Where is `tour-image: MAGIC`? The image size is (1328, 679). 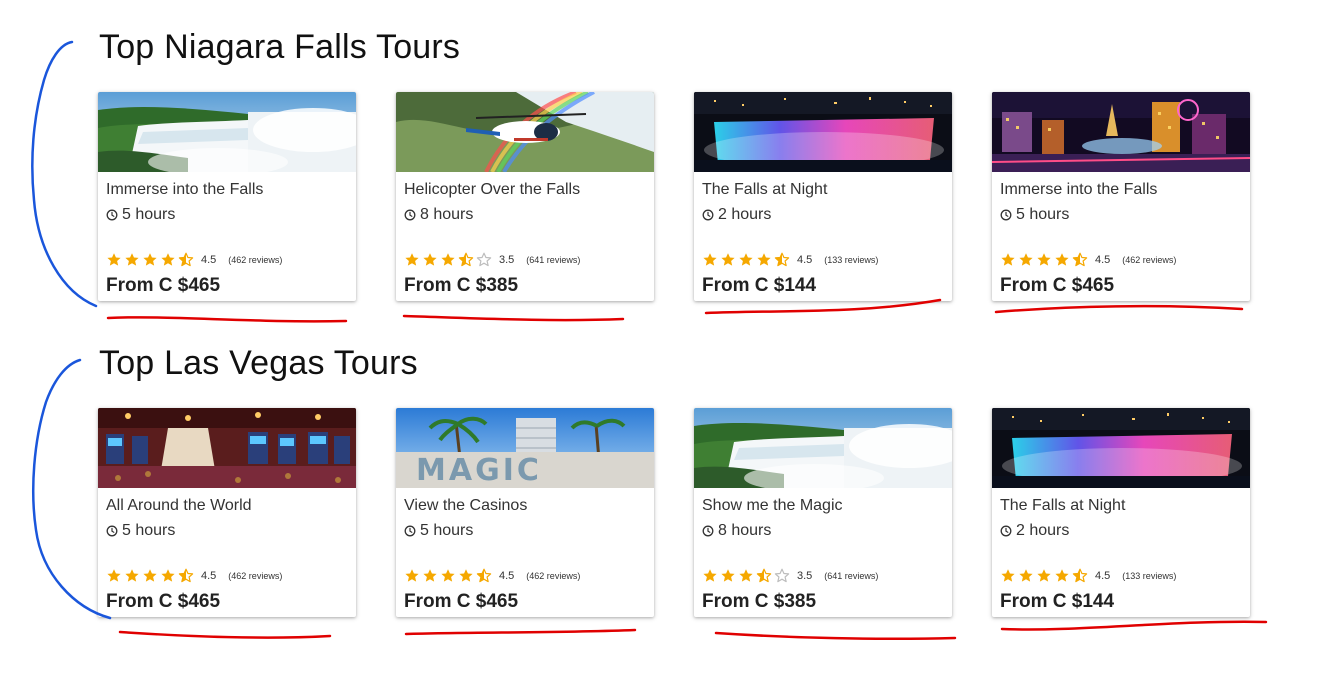
tour-image: MAGIC is located at coordinates (525, 448).